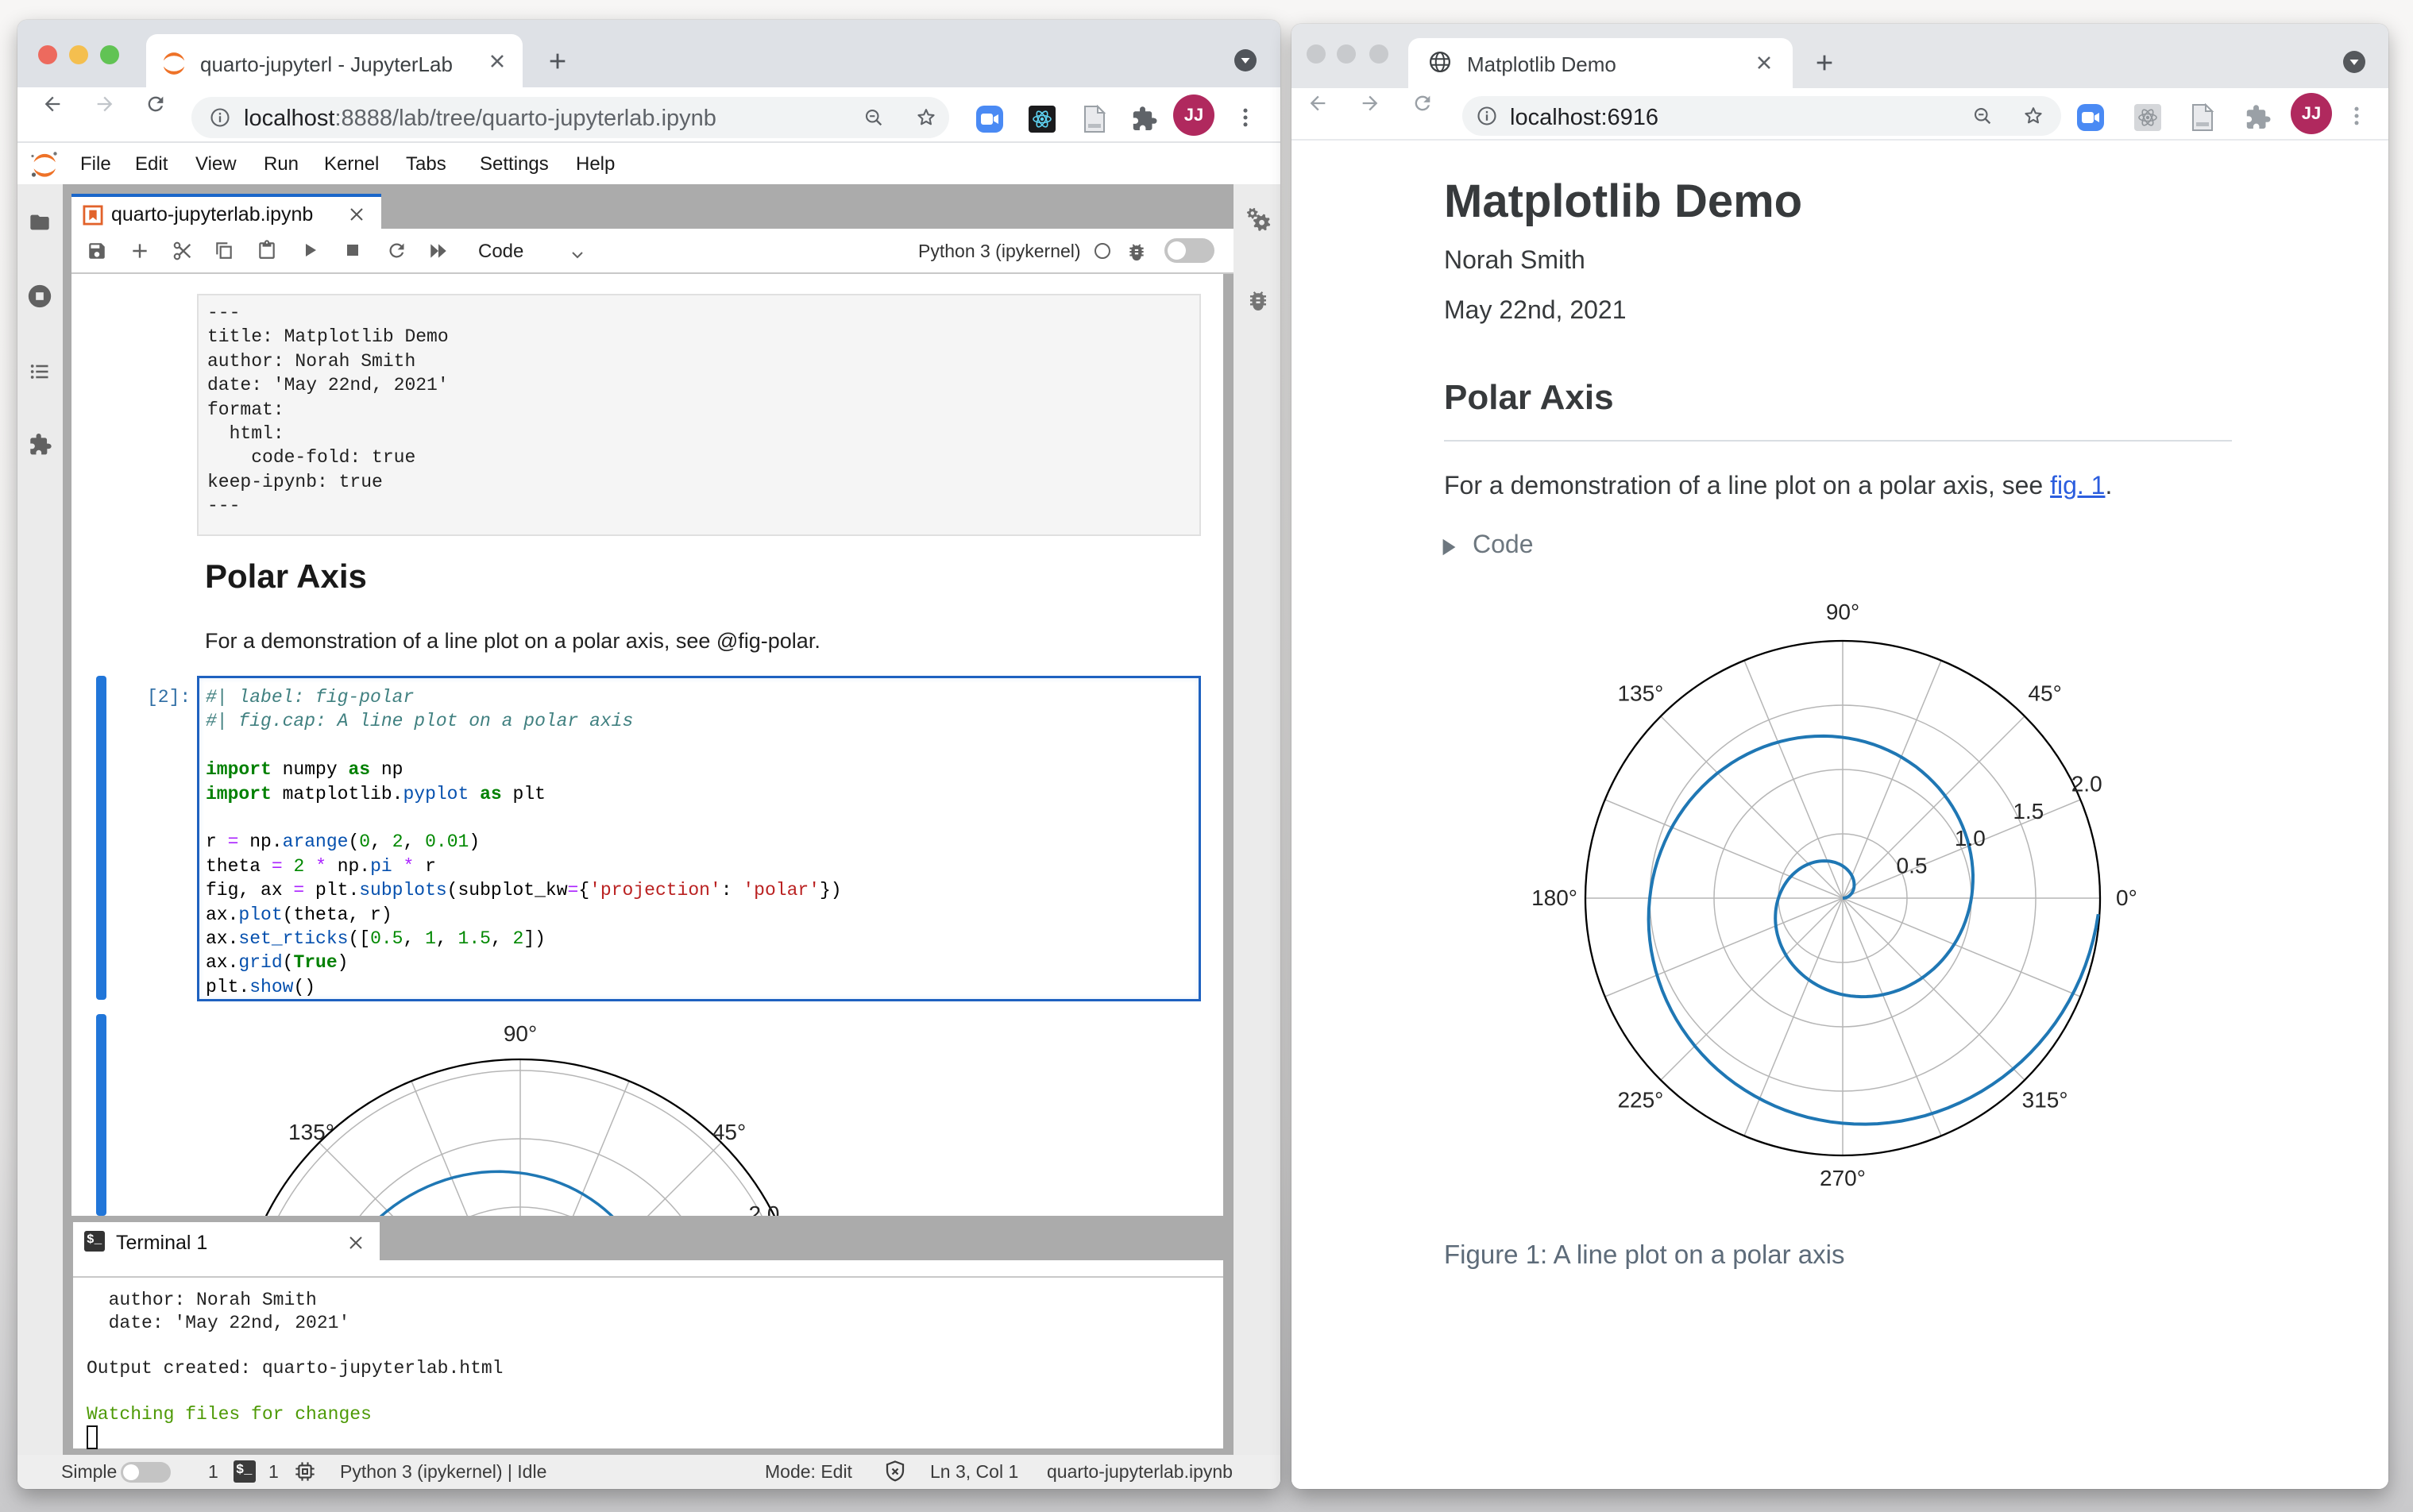 The image size is (2413, 1512). I want to click on svg-text: 1.5, so click(2028, 811).